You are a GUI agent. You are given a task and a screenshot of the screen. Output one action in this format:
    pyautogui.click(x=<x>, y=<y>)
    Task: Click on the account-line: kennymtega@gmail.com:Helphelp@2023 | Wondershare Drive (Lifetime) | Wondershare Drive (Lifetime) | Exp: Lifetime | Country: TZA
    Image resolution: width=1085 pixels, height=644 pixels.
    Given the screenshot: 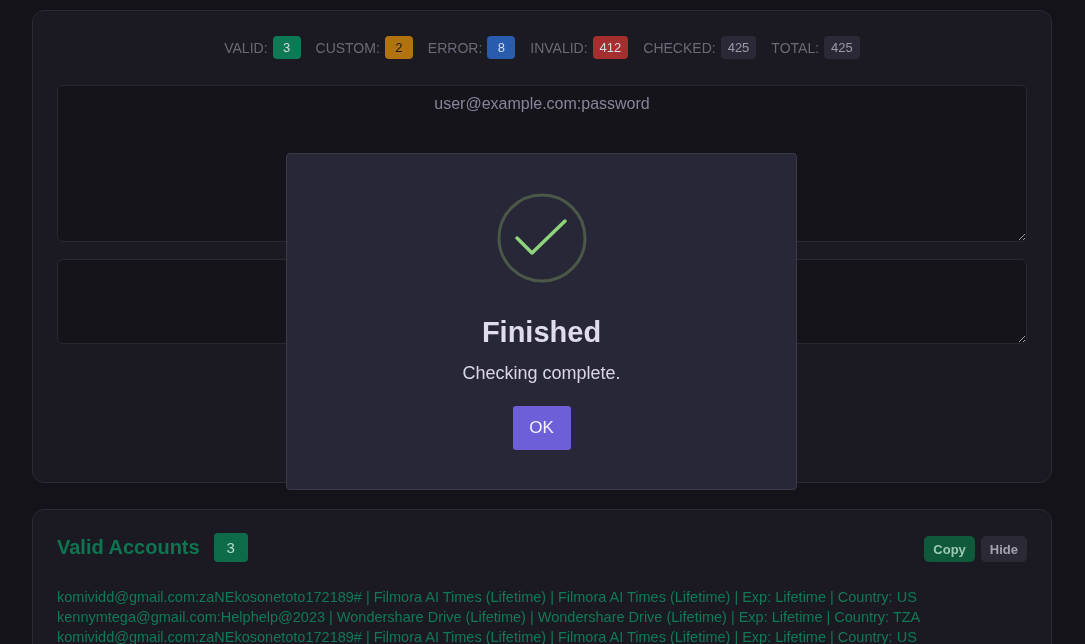 What is the action you would take?
    pyautogui.click(x=489, y=617)
    